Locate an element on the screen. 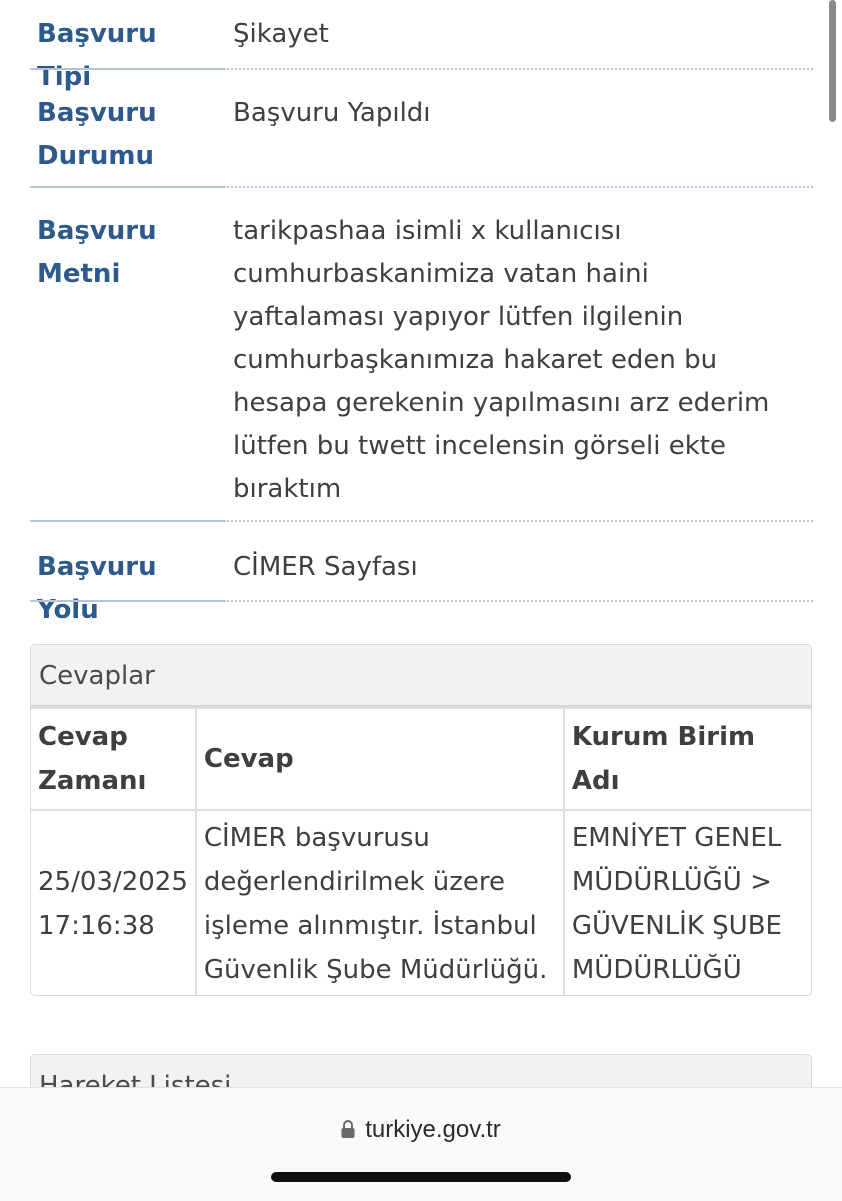 The height and width of the screenshot is (1201, 842). browser-address-bar: turkiye.gov.tr is located at coordinates (421, 1144).